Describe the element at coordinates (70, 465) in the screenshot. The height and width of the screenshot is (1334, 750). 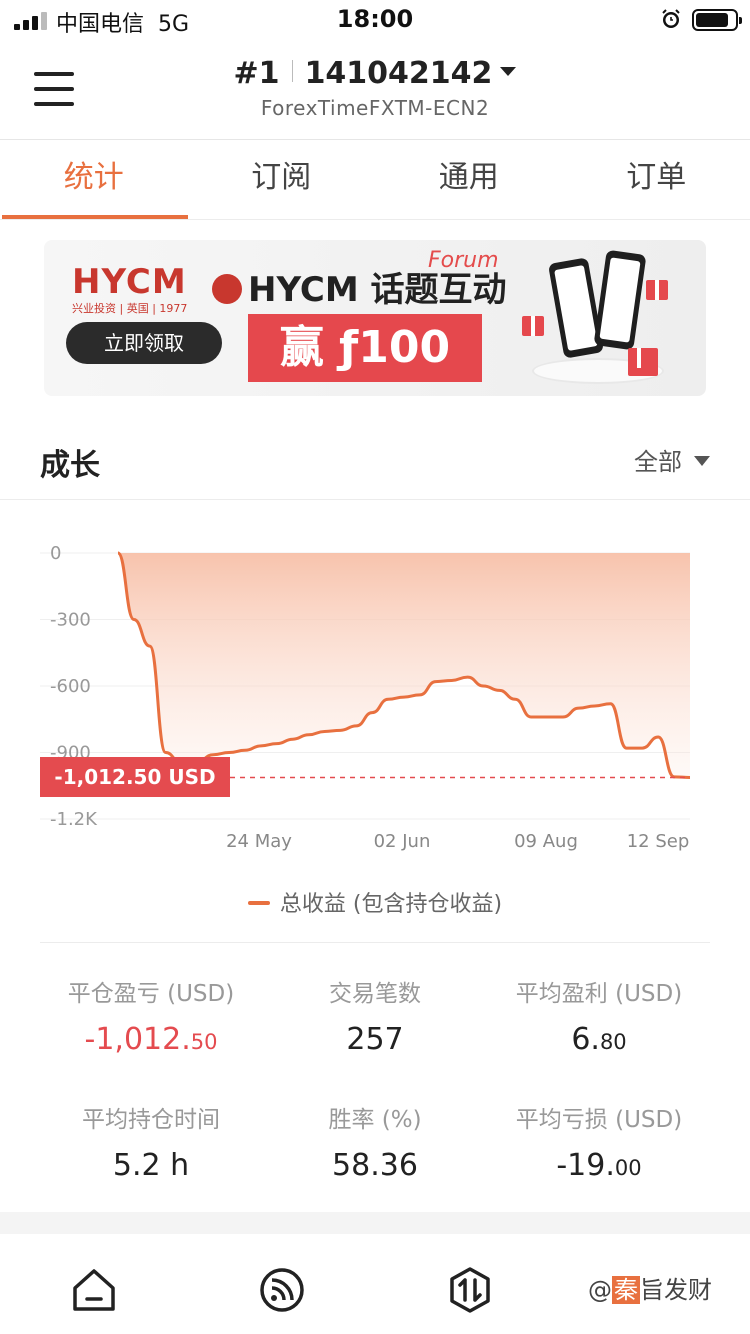
I see `section-title: 成长` at that location.